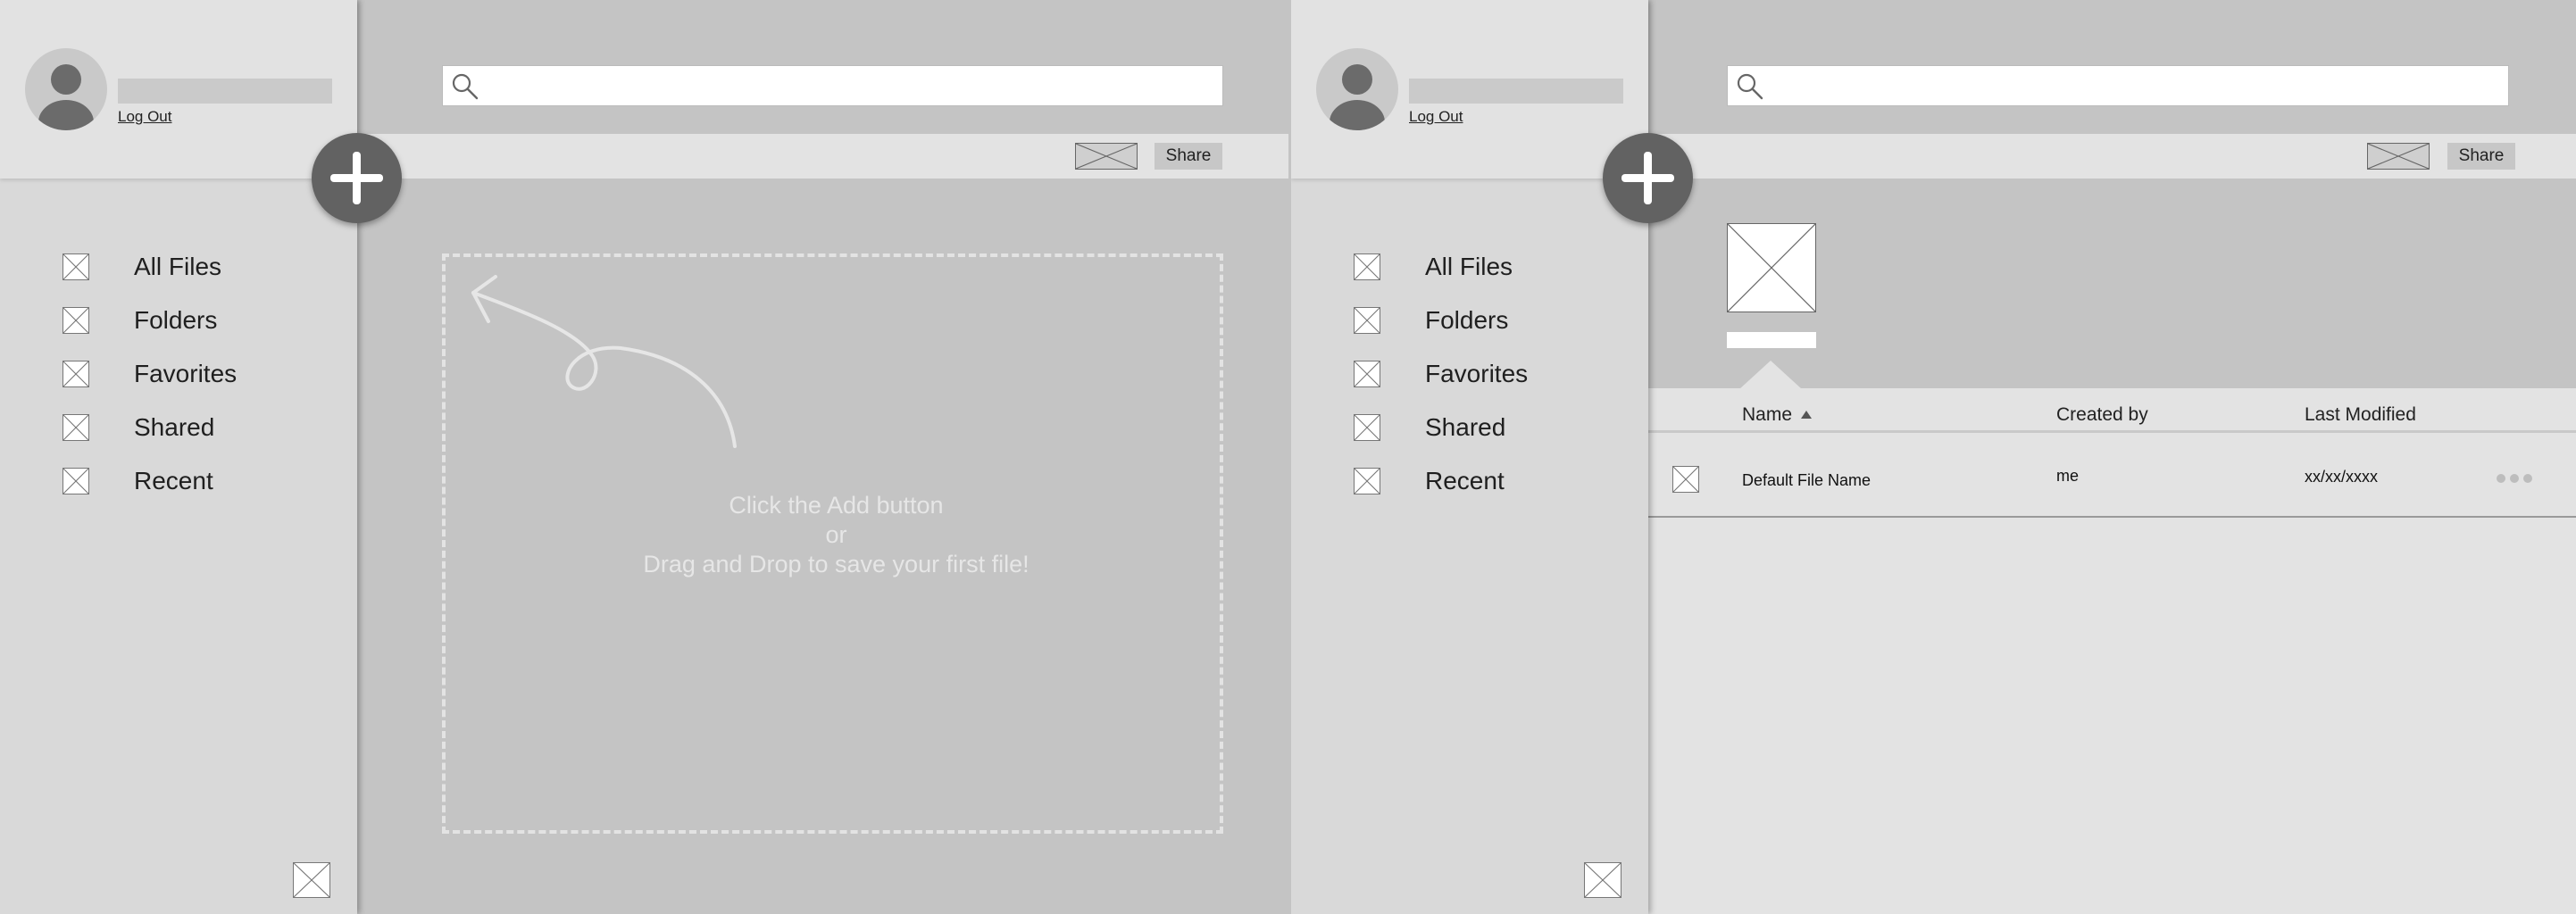  I want to click on empty-state-line-1: Click the Add button, so click(836, 505).